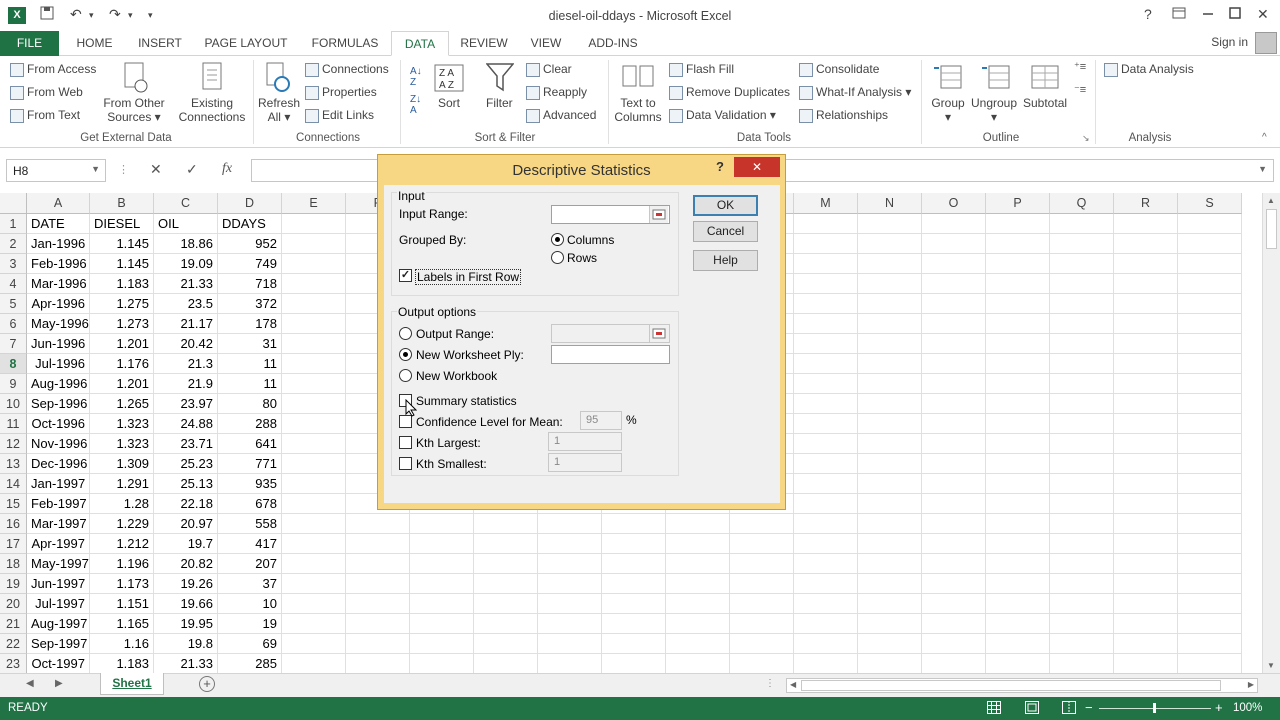 Image resolution: width=1280 pixels, height=720 pixels. I want to click on kth-smallest-checkbox, so click(405, 463).